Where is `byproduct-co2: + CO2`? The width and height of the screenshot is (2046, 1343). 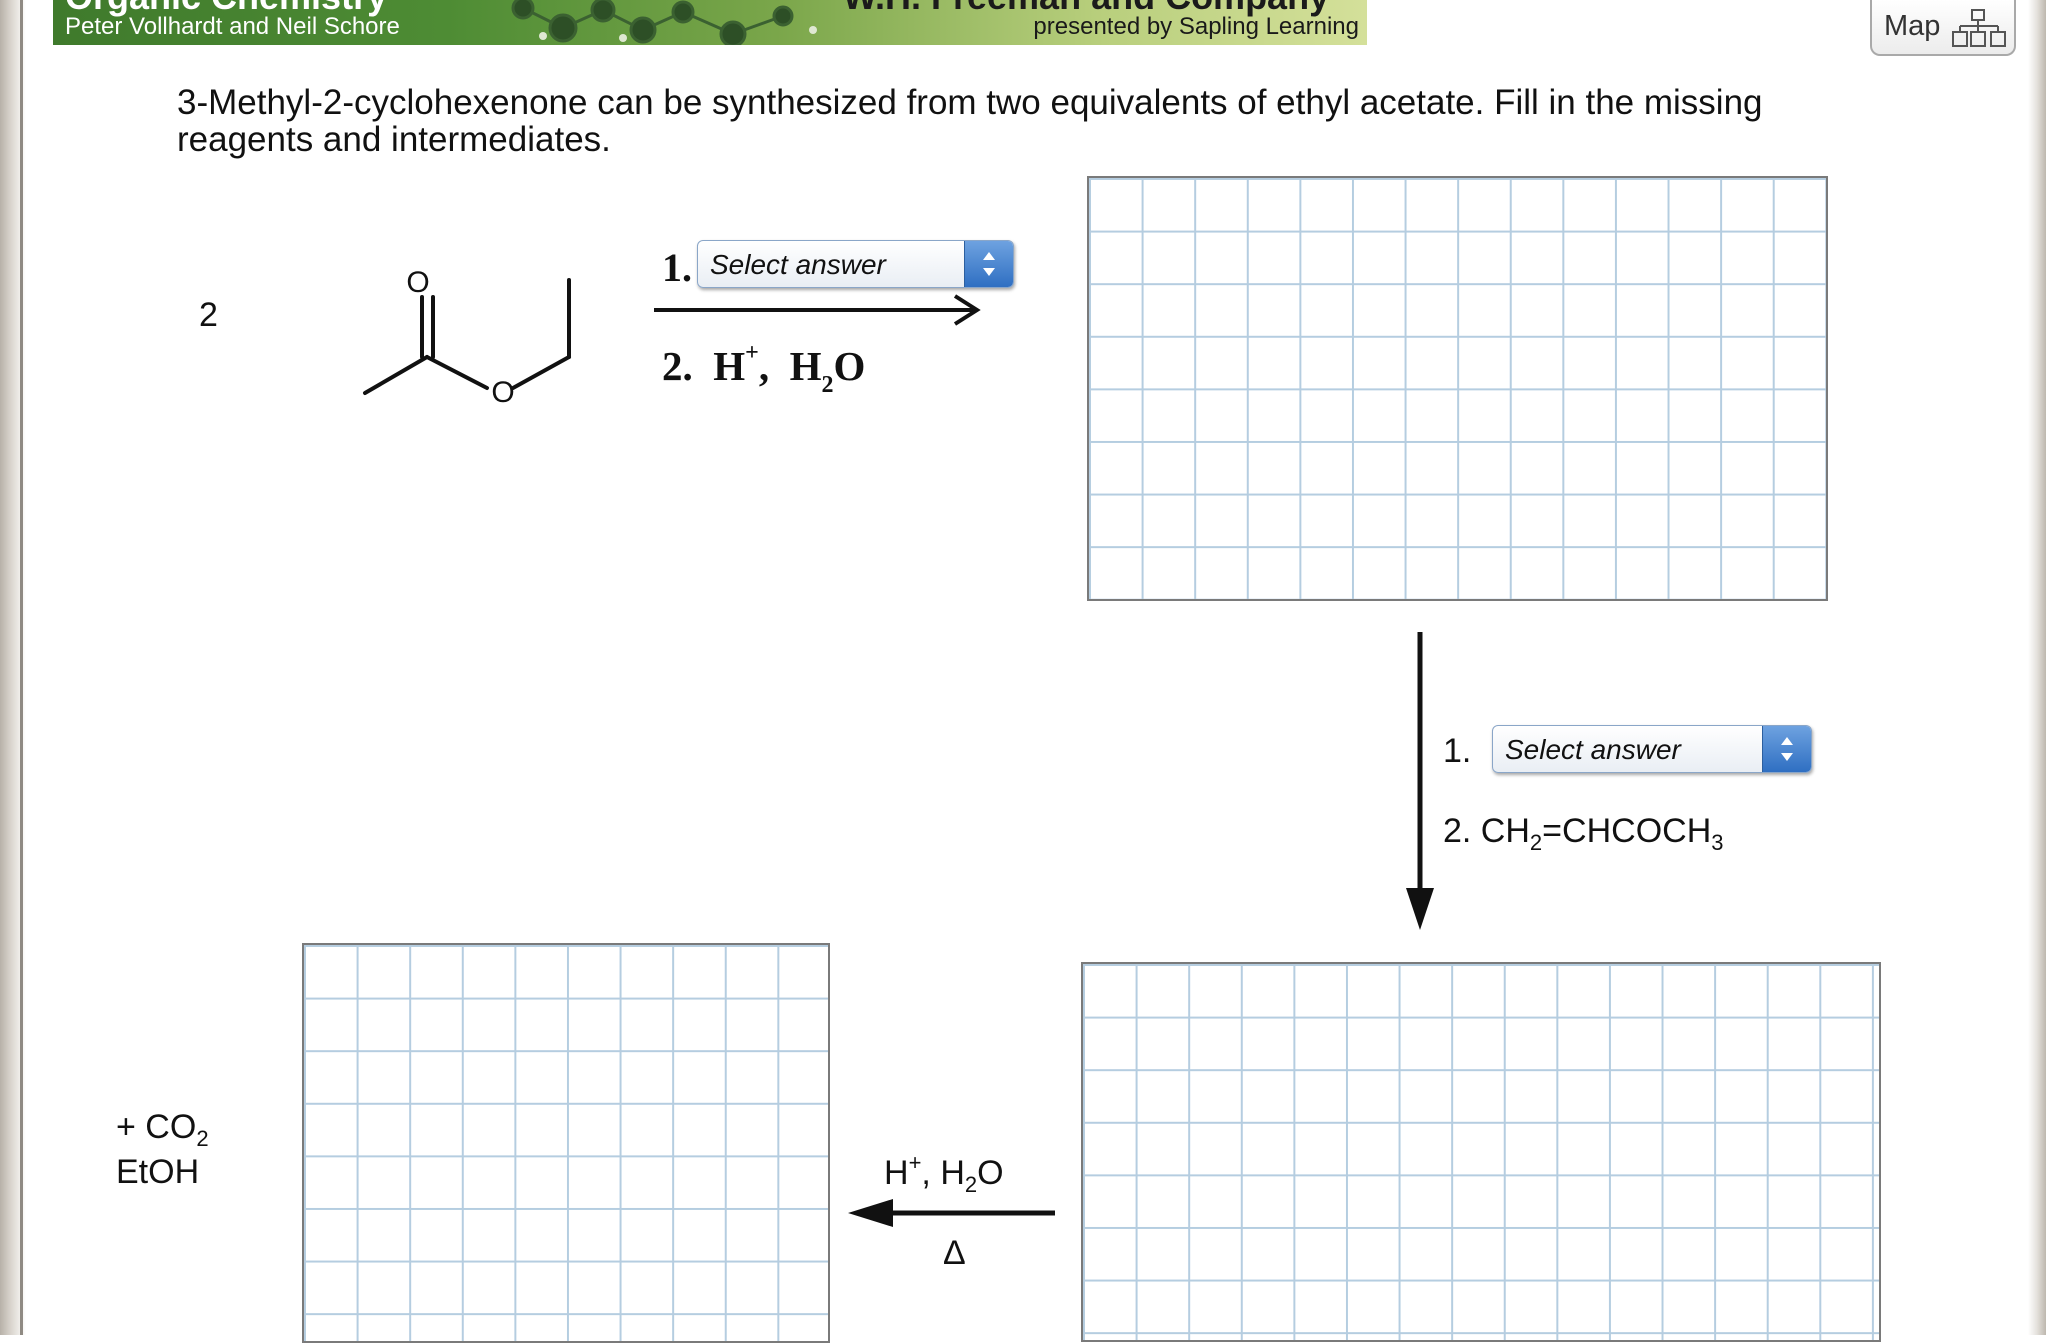
byproduct-co2: + CO2 is located at coordinates (162, 1130).